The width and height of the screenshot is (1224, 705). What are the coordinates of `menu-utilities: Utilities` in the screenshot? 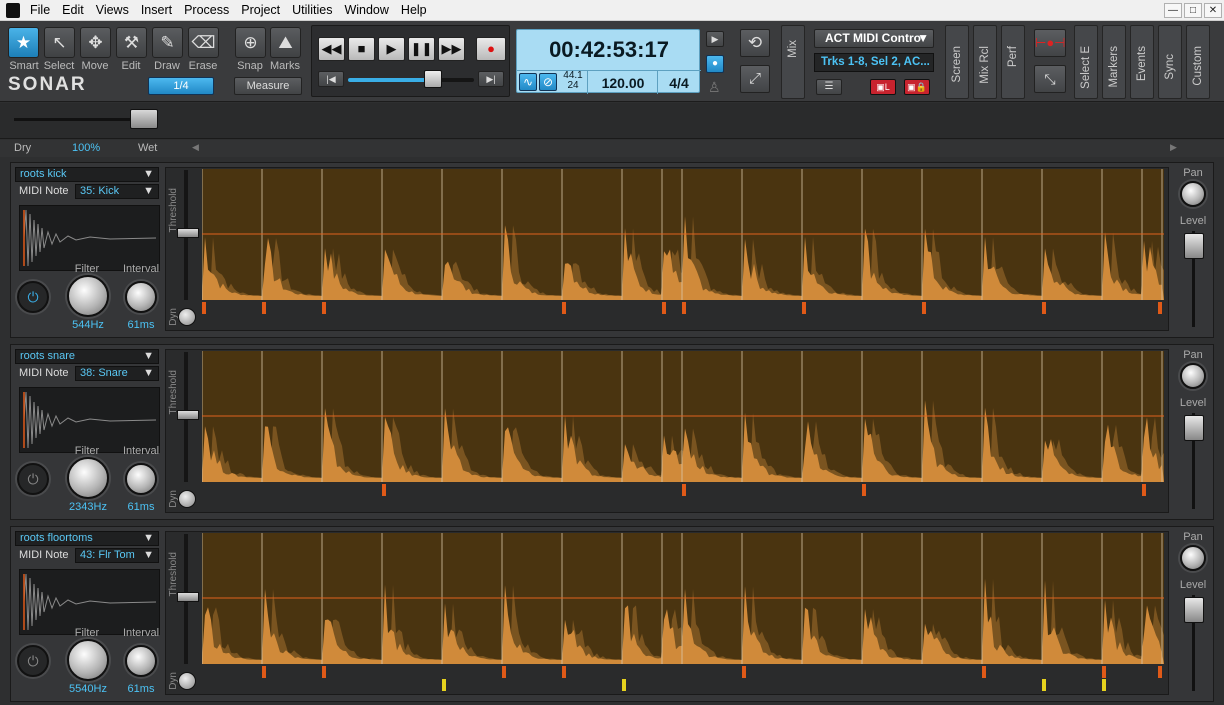 It's located at (312, 10).